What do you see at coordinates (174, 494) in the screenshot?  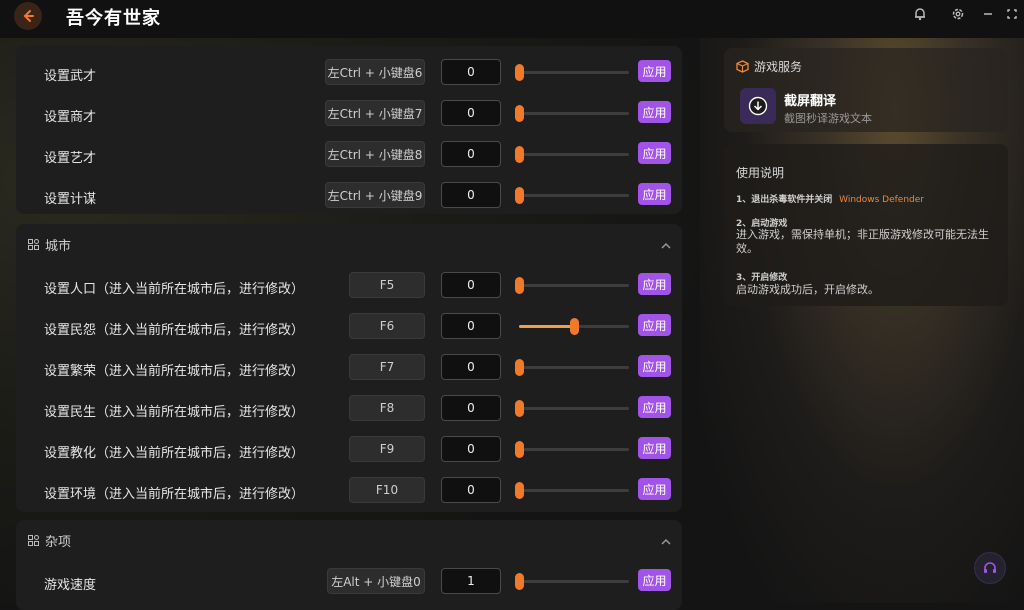 I see `setting-label: 设置环境（进入当前所在城市后，进行修改）` at bounding box center [174, 494].